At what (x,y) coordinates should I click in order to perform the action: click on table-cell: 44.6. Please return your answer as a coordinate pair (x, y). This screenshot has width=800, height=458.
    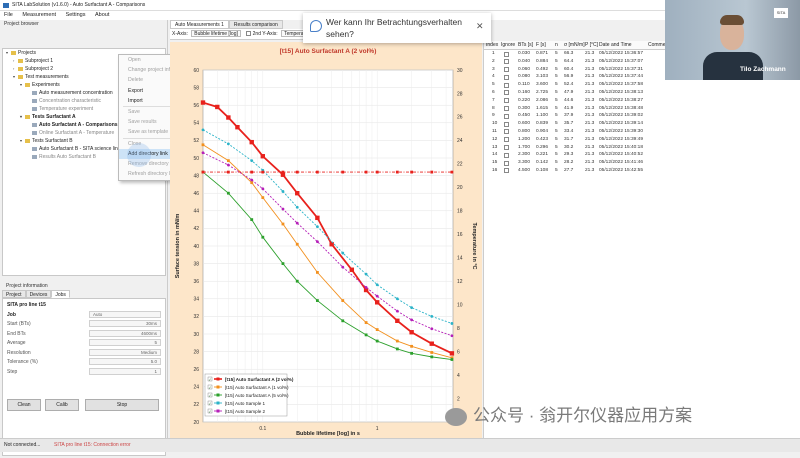
    Looking at the image, I should click on (569, 100).